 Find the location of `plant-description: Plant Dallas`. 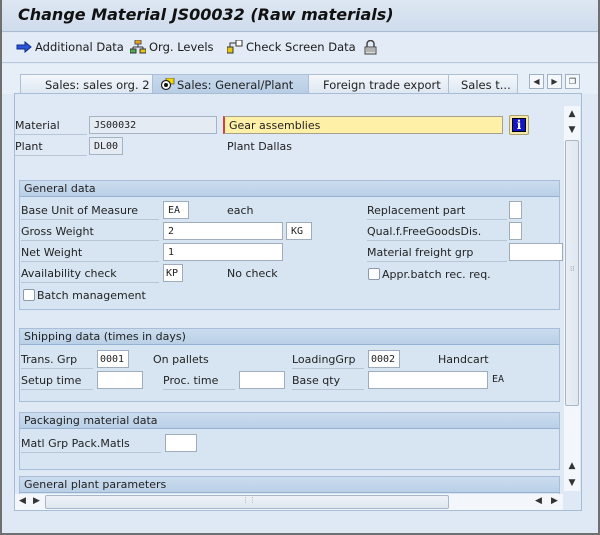

plant-description: Plant Dallas is located at coordinates (260, 146).